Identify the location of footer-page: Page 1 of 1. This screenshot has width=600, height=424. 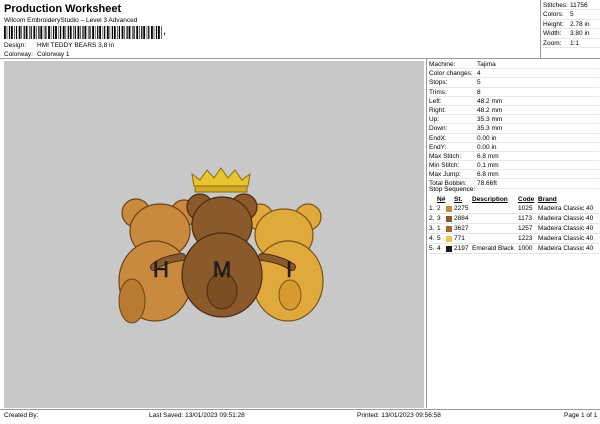
(581, 415).